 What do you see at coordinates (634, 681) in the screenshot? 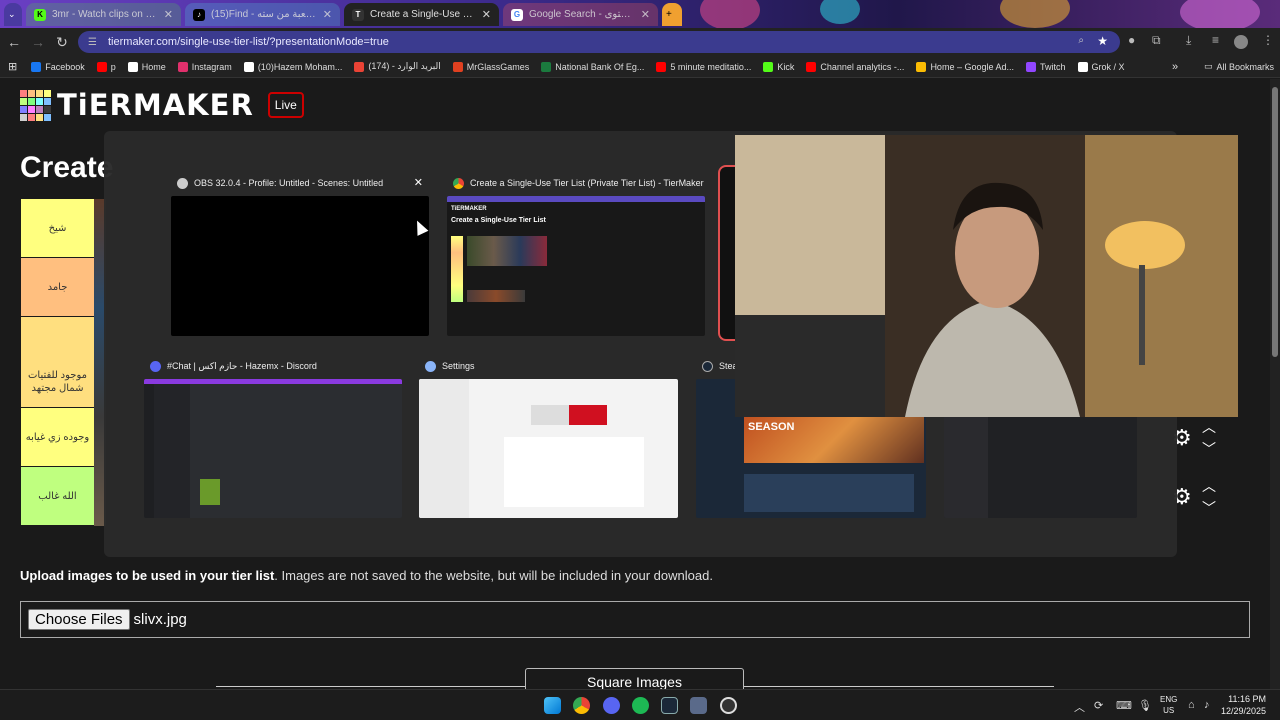
I see `select-value: Square Images` at bounding box center [634, 681].